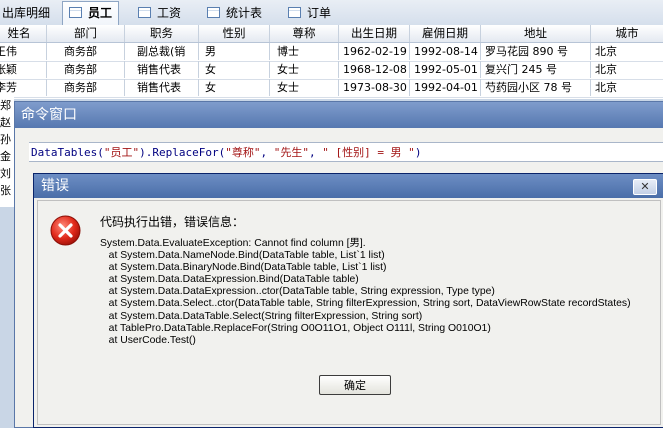 The width and height of the screenshot is (663, 428). Describe the element at coordinates (304, 51) in the screenshot. I see `table-cell: 博士` at that location.